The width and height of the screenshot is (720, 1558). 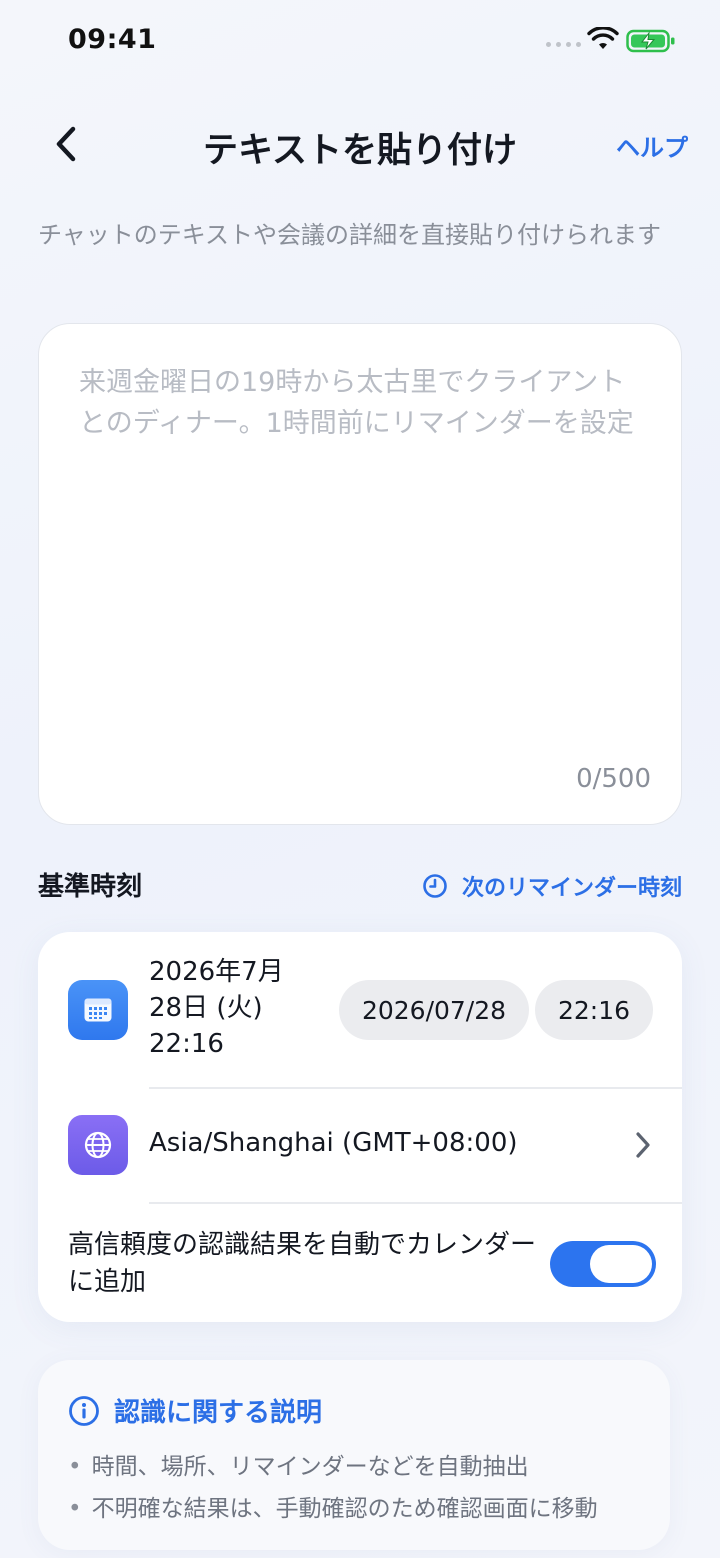 What do you see at coordinates (302, 1263) in the screenshot?
I see `auto-add-label: 高信頼度の認識結果を自動でカレンダーに追加` at bounding box center [302, 1263].